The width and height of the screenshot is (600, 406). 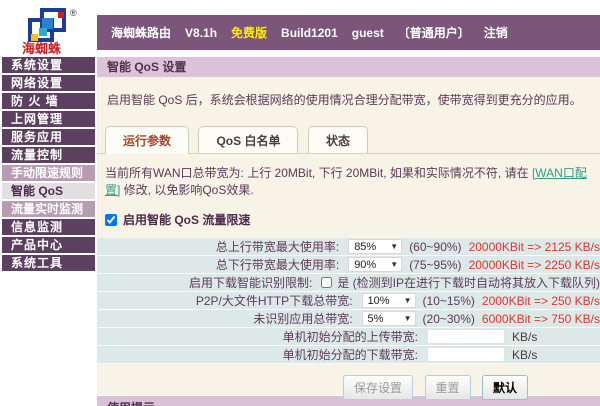 I want to click on field-label: 未识别应用总带宽:, so click(x=303, y=319).